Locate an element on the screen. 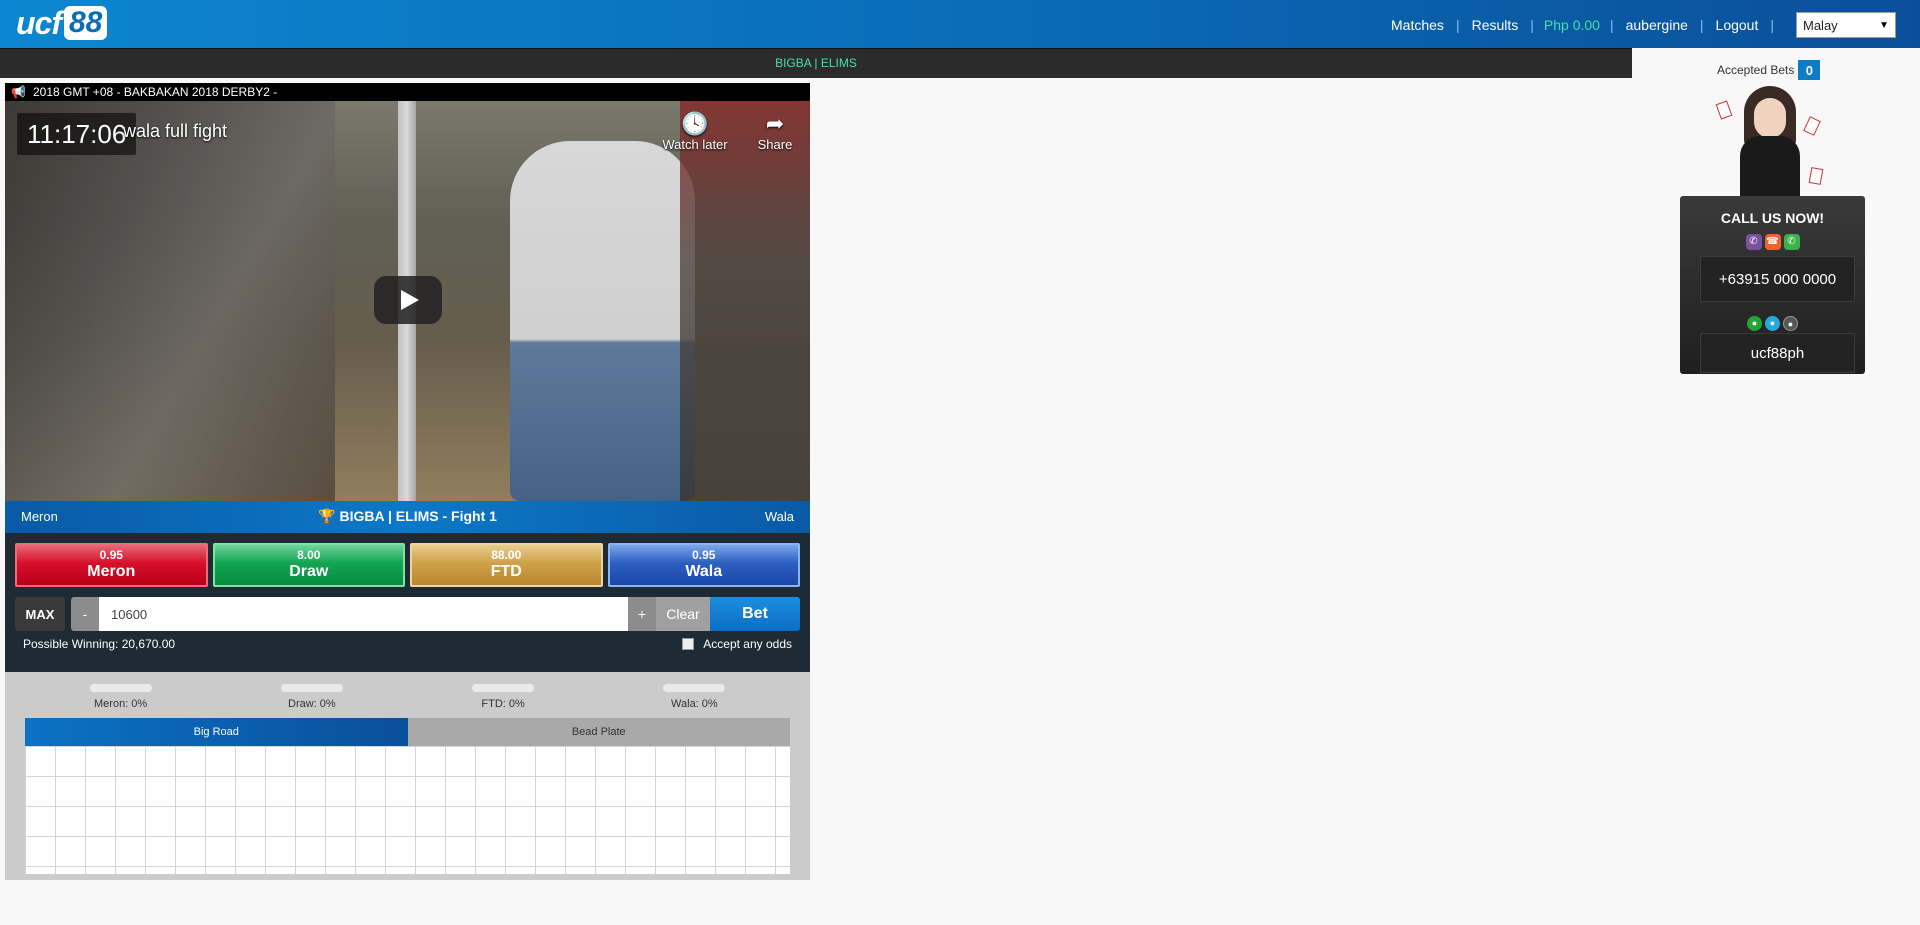  accepted-bets-count: 0 is located at coordinates (1809, 70).